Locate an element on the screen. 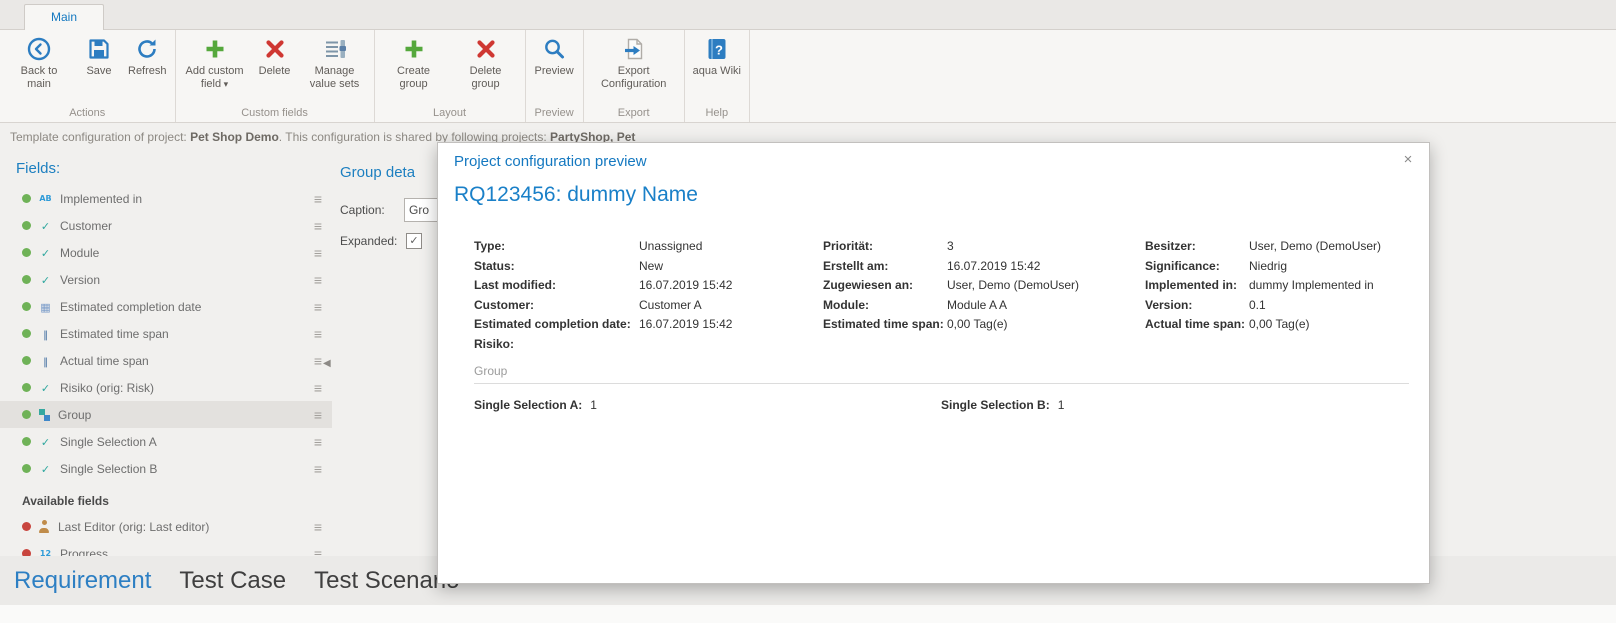  field-name: Status: is located at coordinates (494, 265).